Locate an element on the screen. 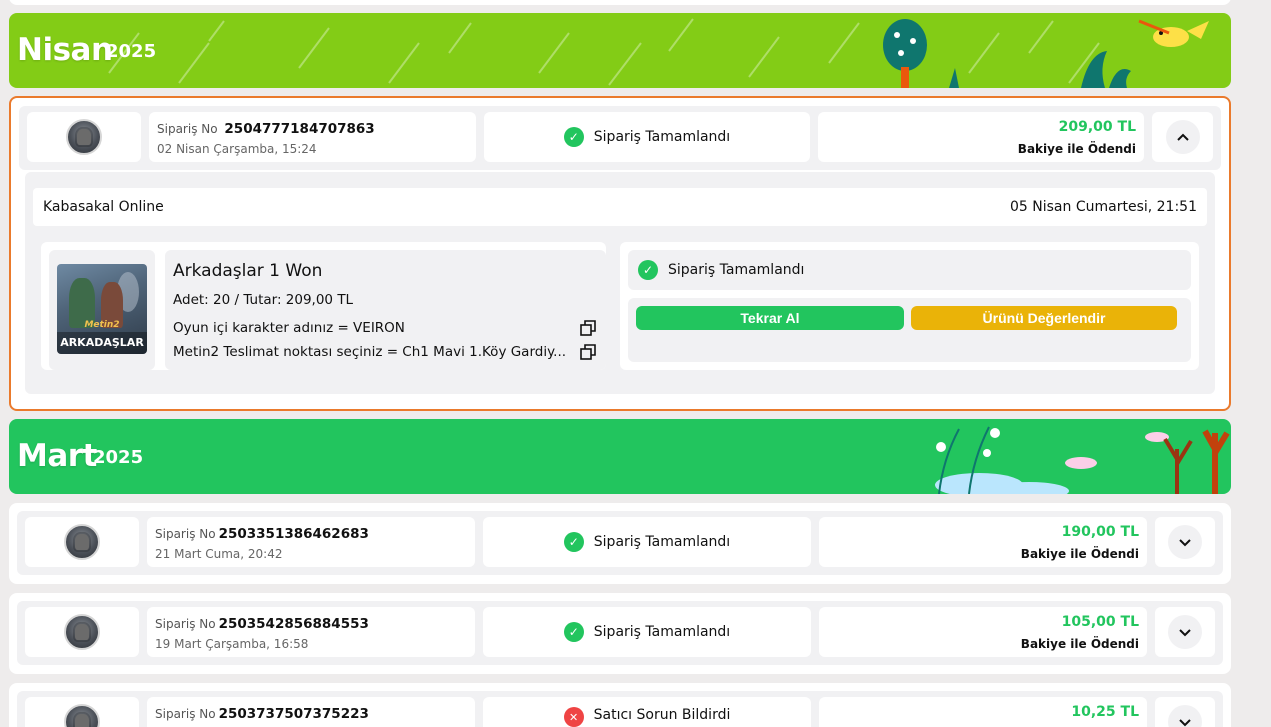  month-year: 2025 is located at coordinates (131, 51).